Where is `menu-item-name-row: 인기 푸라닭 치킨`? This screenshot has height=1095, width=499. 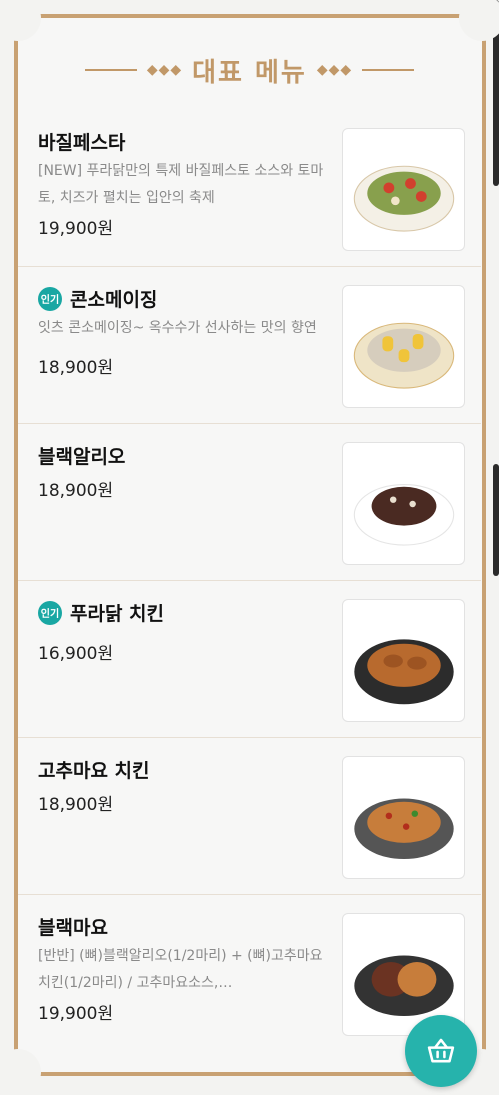 menu-item-name-row: 인기 푸라닭 치킨 is located at coordinates (101, 612).